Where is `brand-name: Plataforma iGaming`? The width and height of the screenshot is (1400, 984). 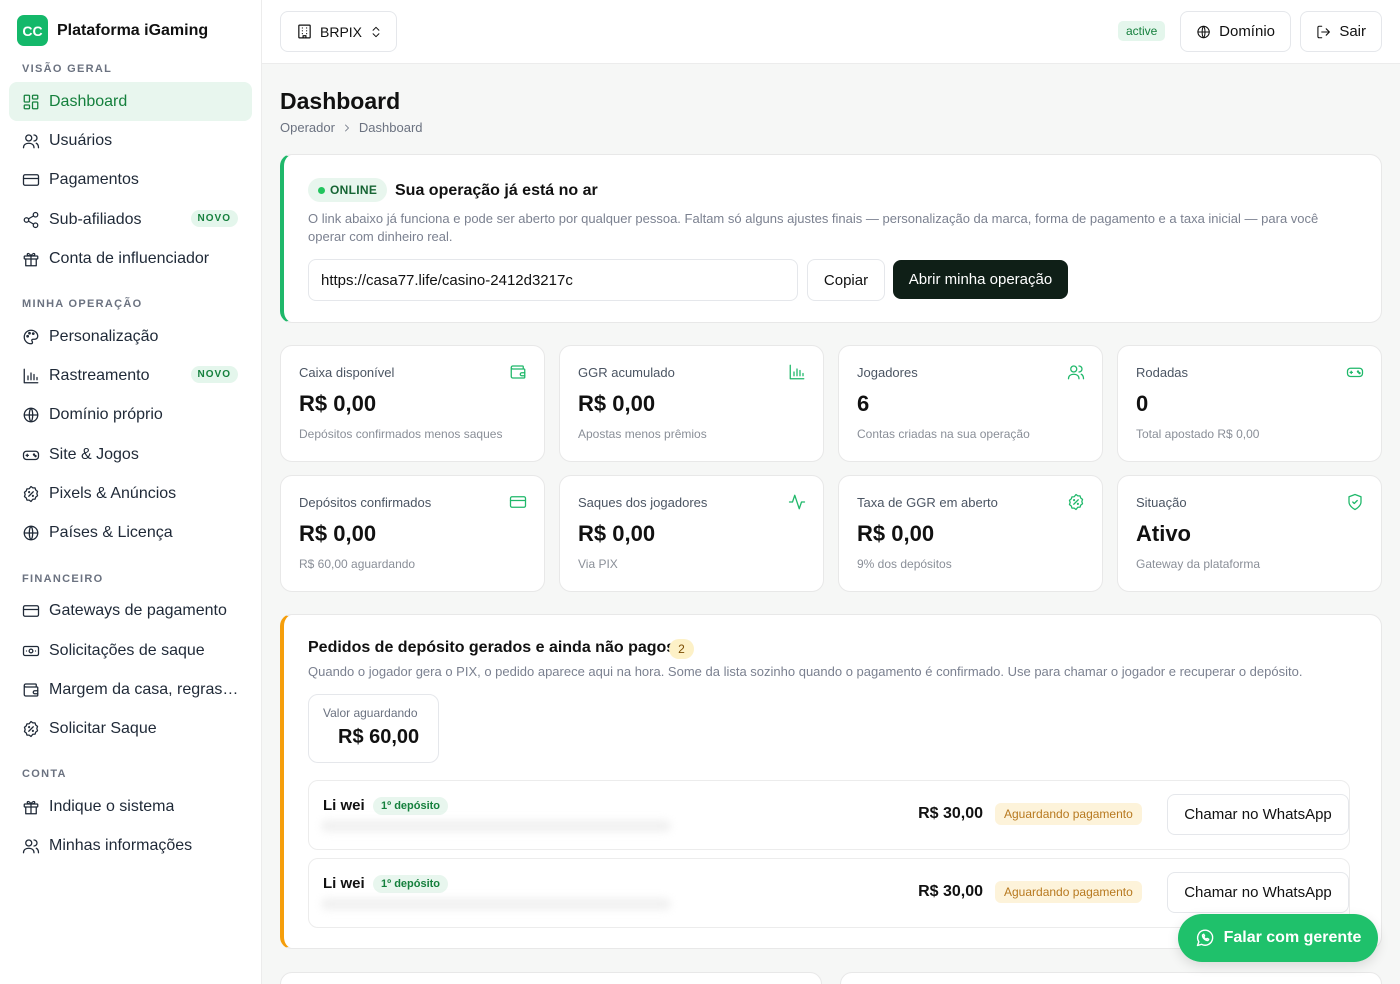
brand-name: Plataforma iGaming is located at coordinates (133, 30).